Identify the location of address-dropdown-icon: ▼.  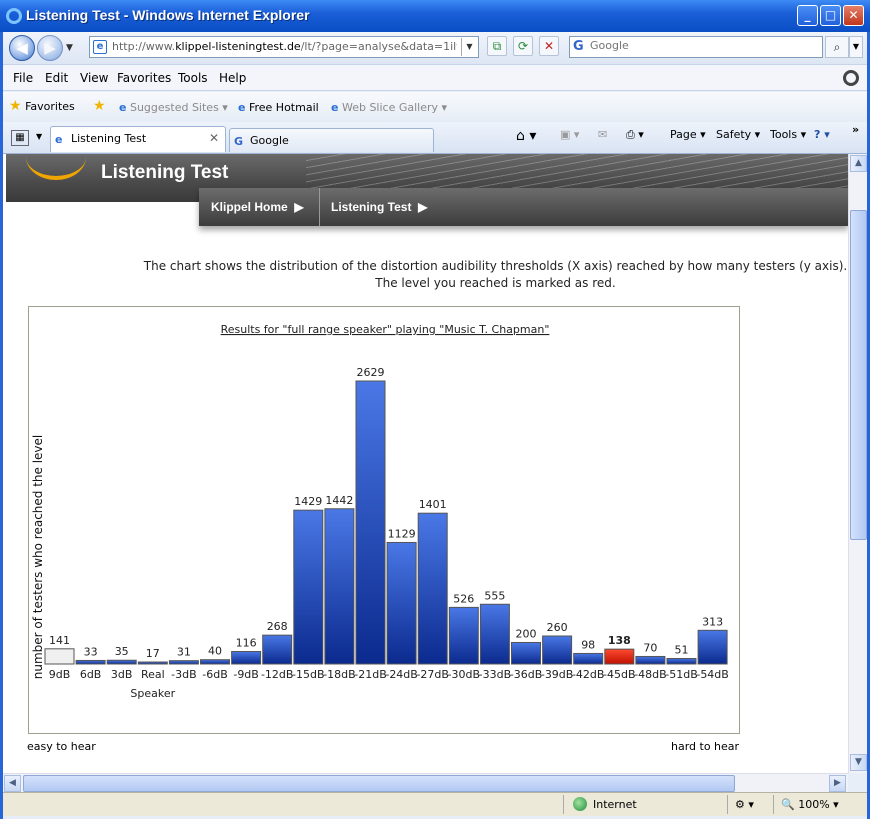
(469, 47).